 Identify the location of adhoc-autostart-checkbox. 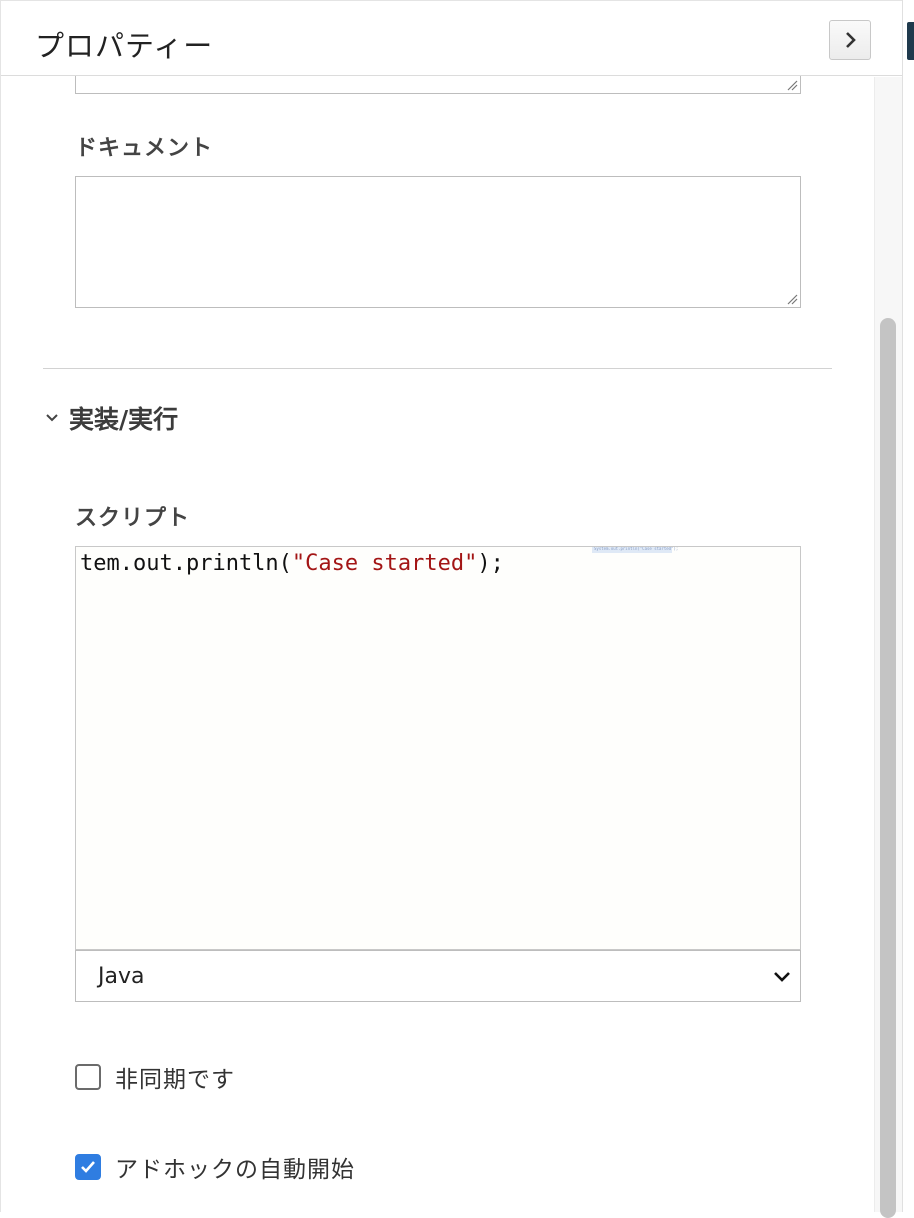
(88, 1167).